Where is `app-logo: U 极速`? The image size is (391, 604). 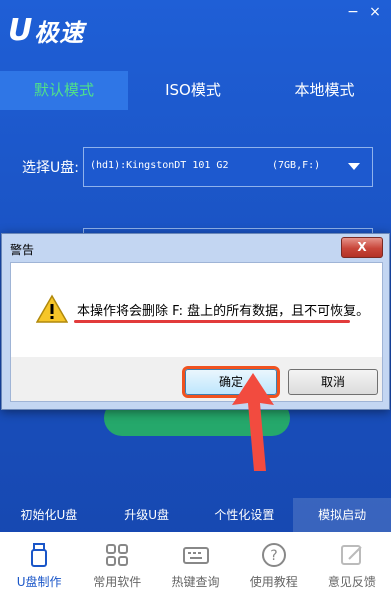 app-logo: U 极速 is located at coordinates (46, 30).